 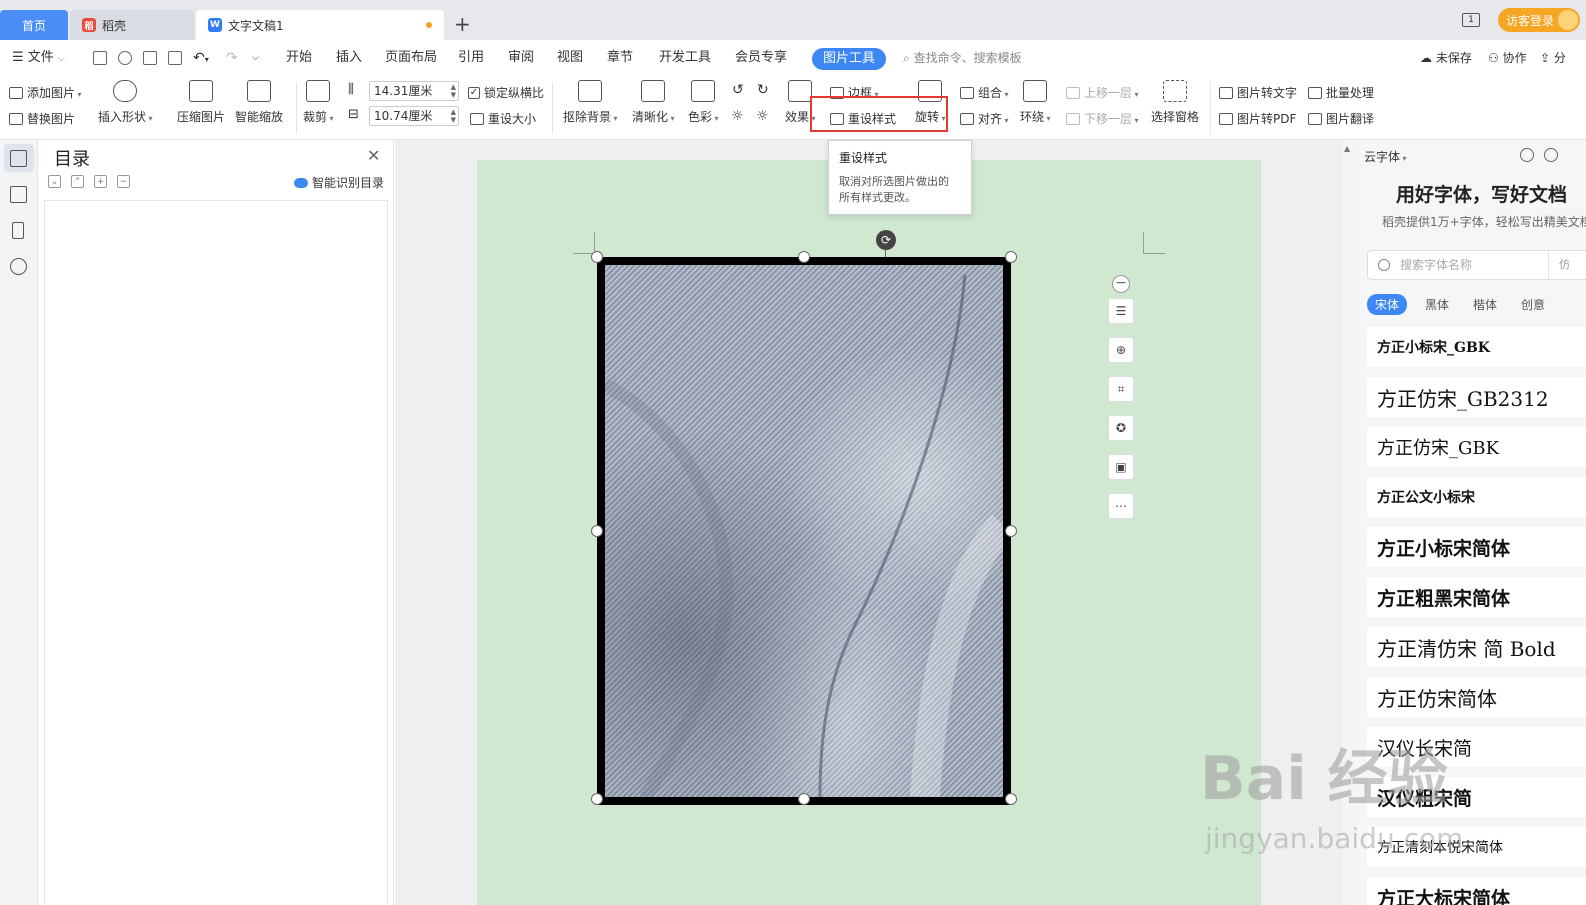 I want to click on bring-forward-button: 上移一层, so click(x=1102, y=92).